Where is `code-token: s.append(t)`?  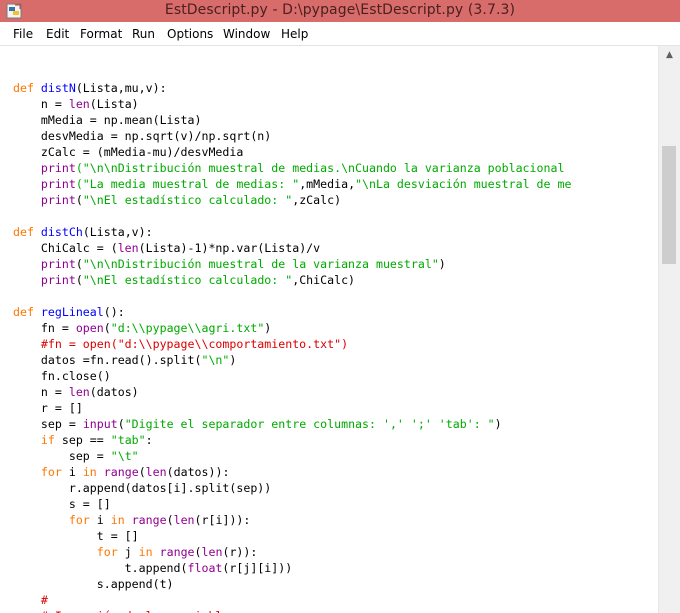 code-token: s.append(t) is located at coordinates (93, 584).